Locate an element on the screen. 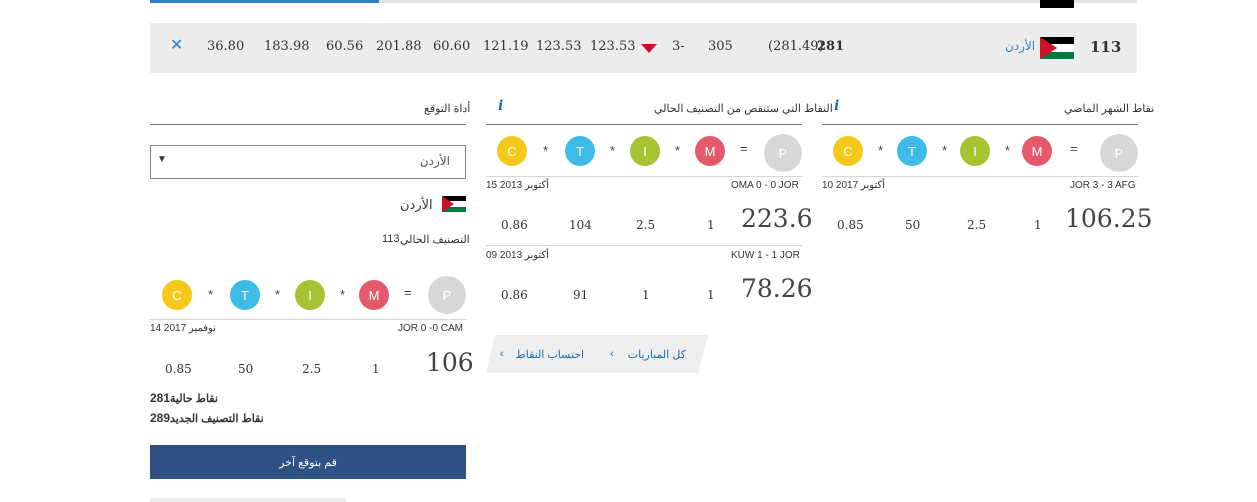 The image size is (1257, 502). new-points: 289 is located at coordinates (160, 418).